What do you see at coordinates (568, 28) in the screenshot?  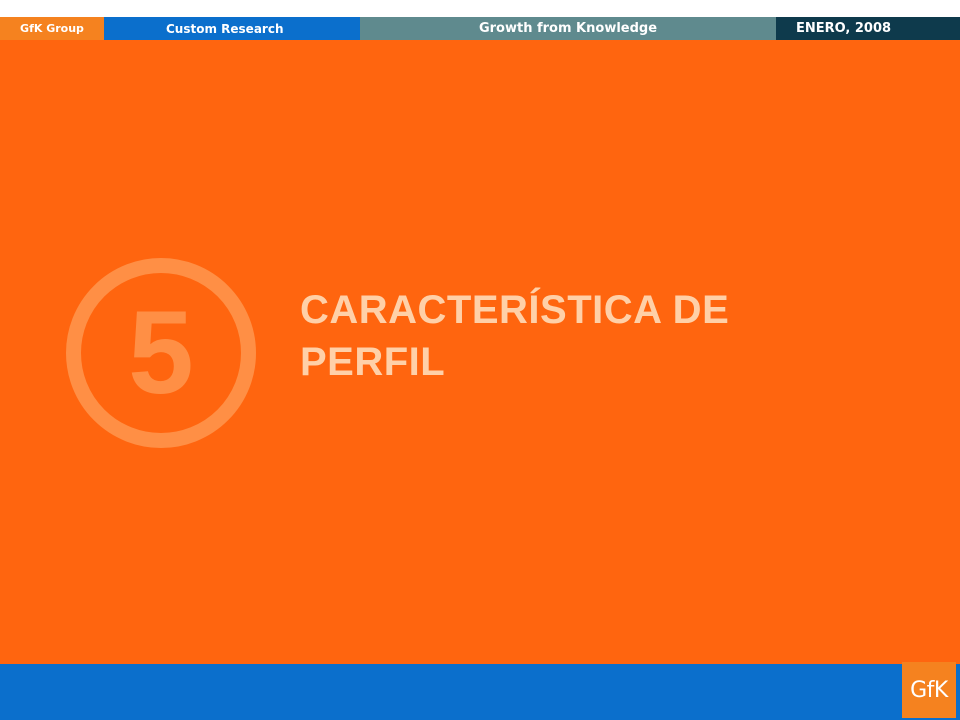 I see `header-tagline: Growth from Knowledge` at bounding box center [568, 28].